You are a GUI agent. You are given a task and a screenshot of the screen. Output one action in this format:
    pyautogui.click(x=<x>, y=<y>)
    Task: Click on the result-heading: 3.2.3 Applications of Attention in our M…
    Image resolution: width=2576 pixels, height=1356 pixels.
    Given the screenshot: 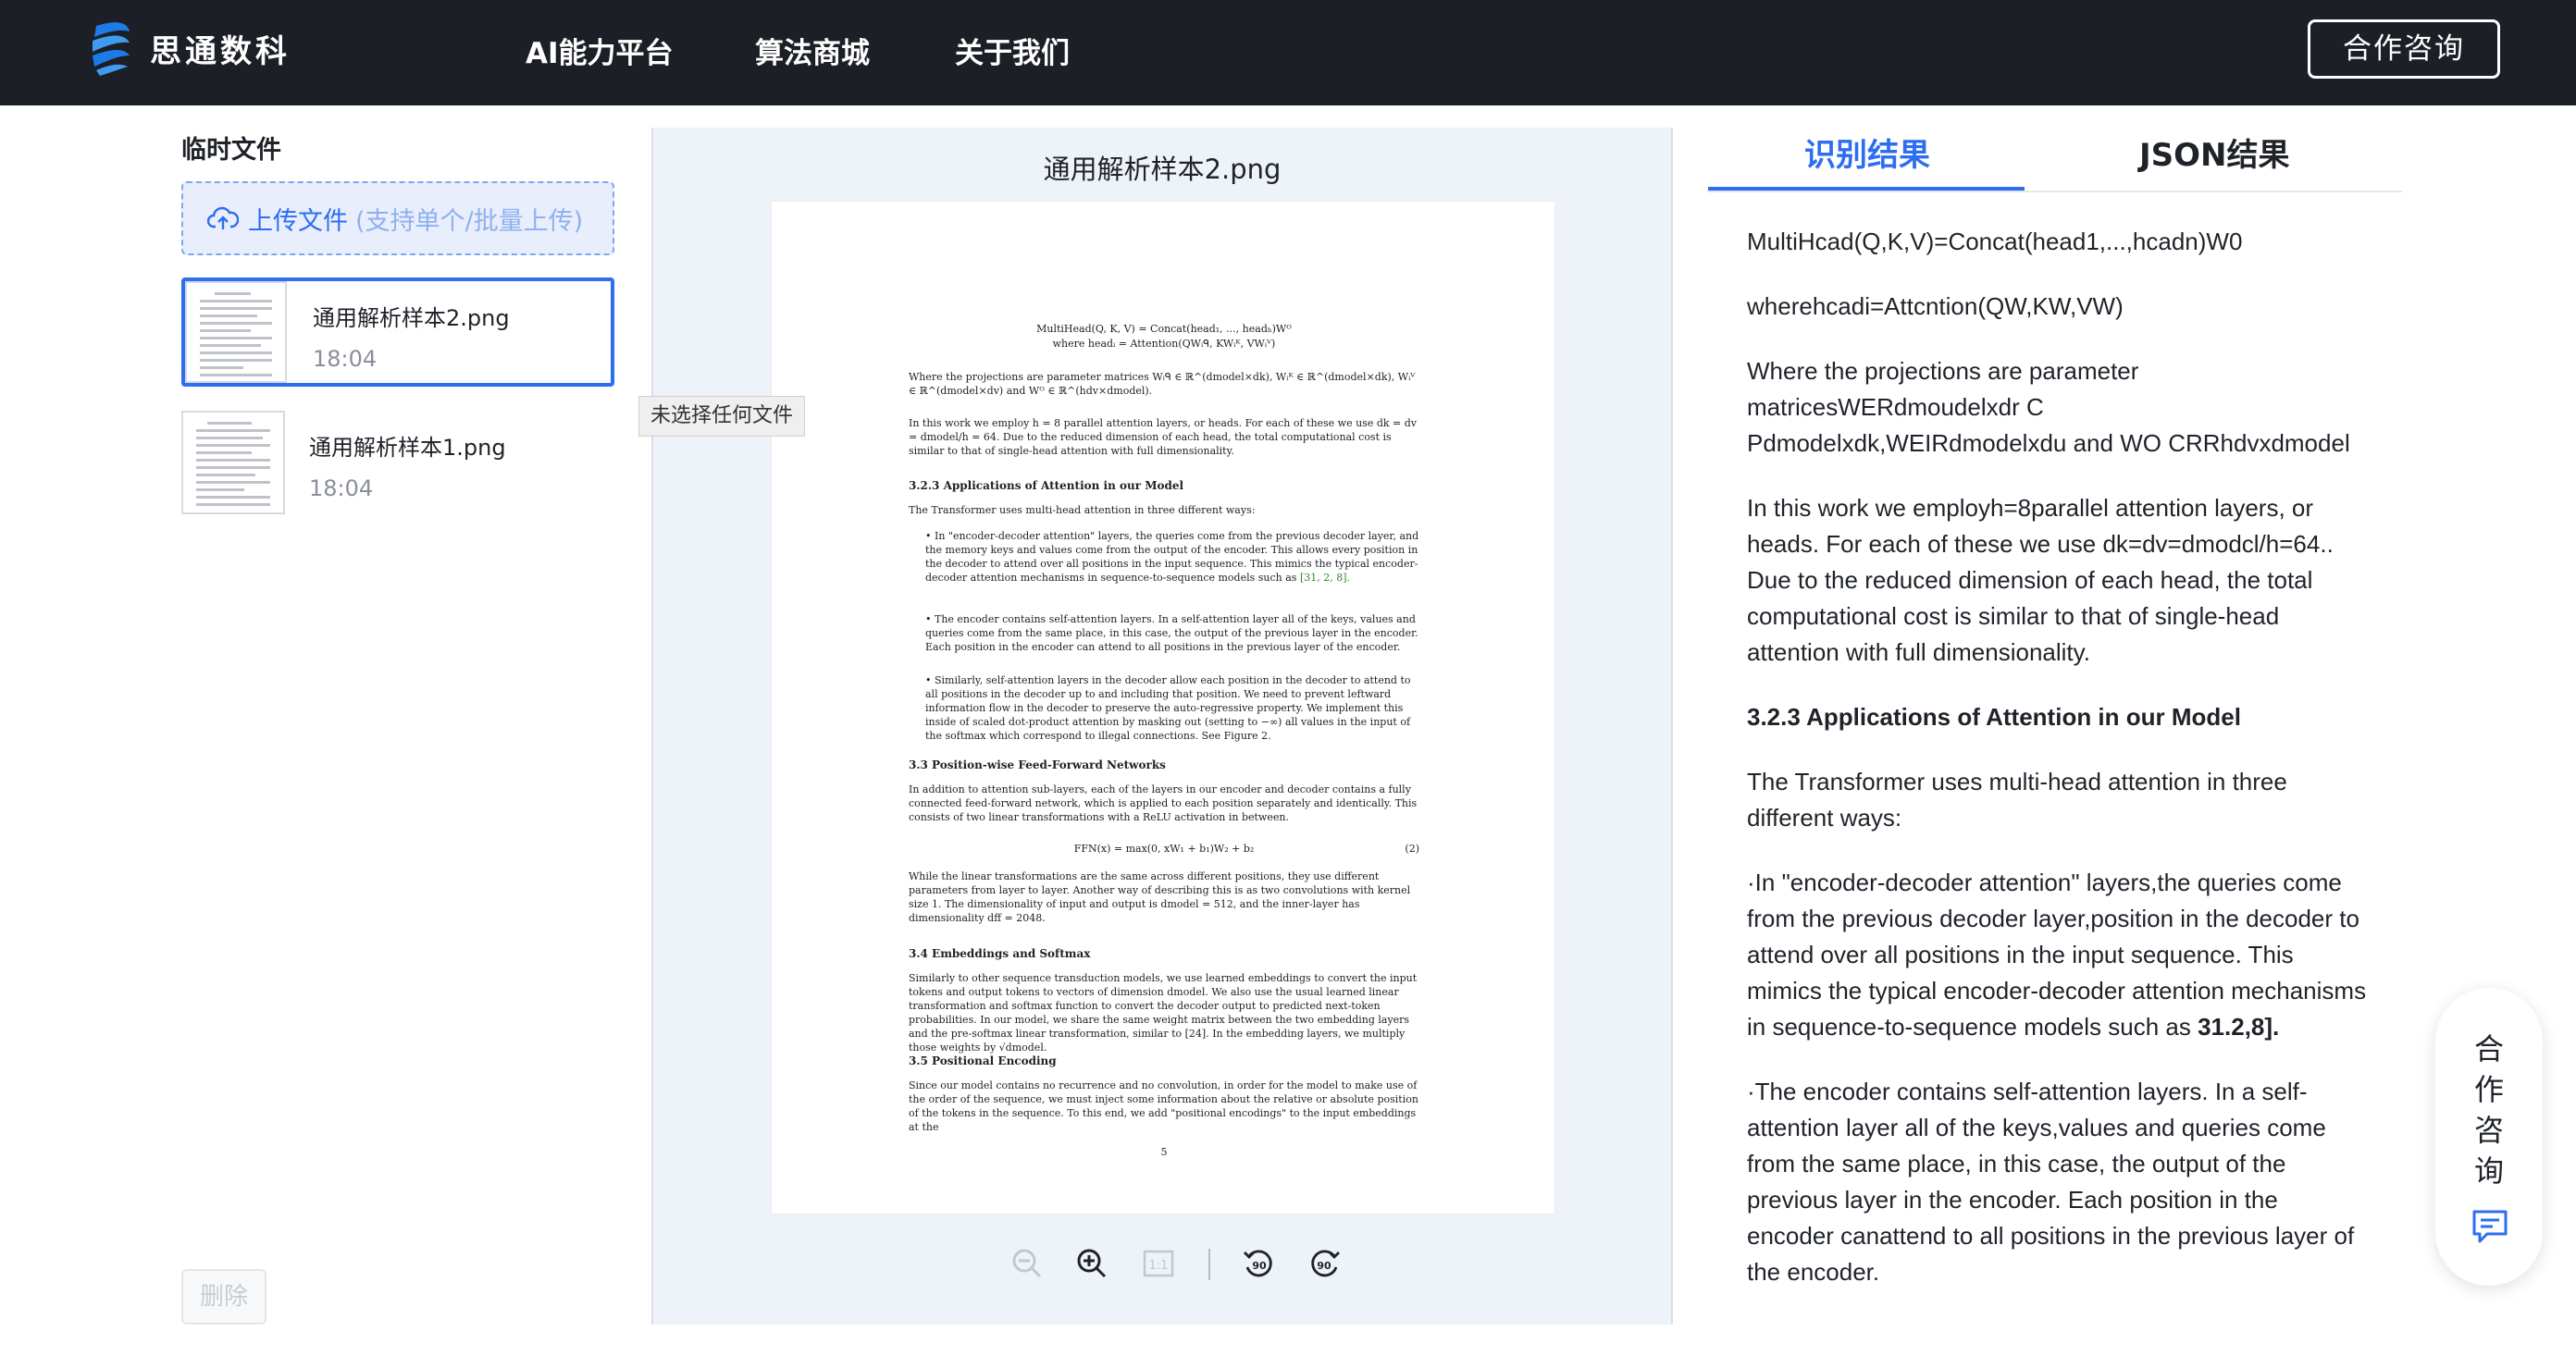 What is the action you would take?
    pyautogui.click(x=1994, y=717)
    